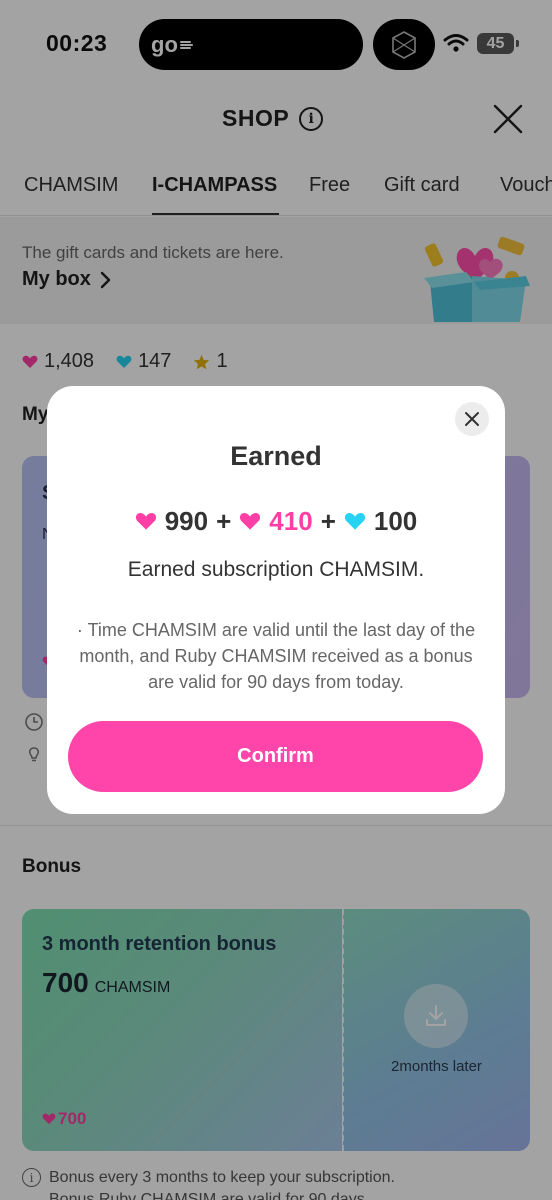 This screenshot has width=552, height=1200. I want to click on reward-value-3: 100, so click(395, 521).